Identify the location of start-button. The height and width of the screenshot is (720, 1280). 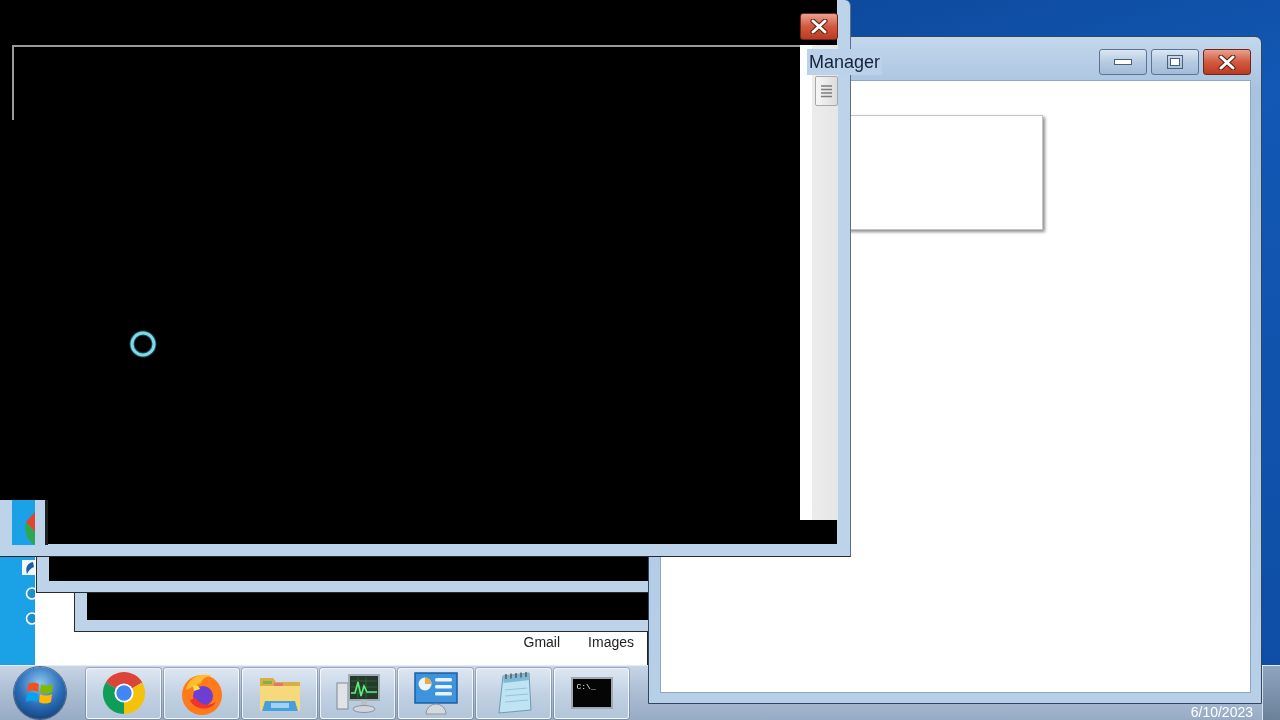
(40, 693).